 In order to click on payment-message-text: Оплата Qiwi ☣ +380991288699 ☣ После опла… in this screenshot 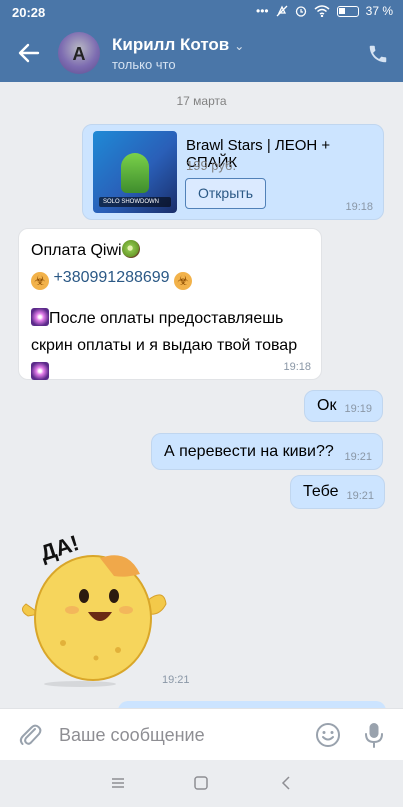, I will do `click(169, 311)`.